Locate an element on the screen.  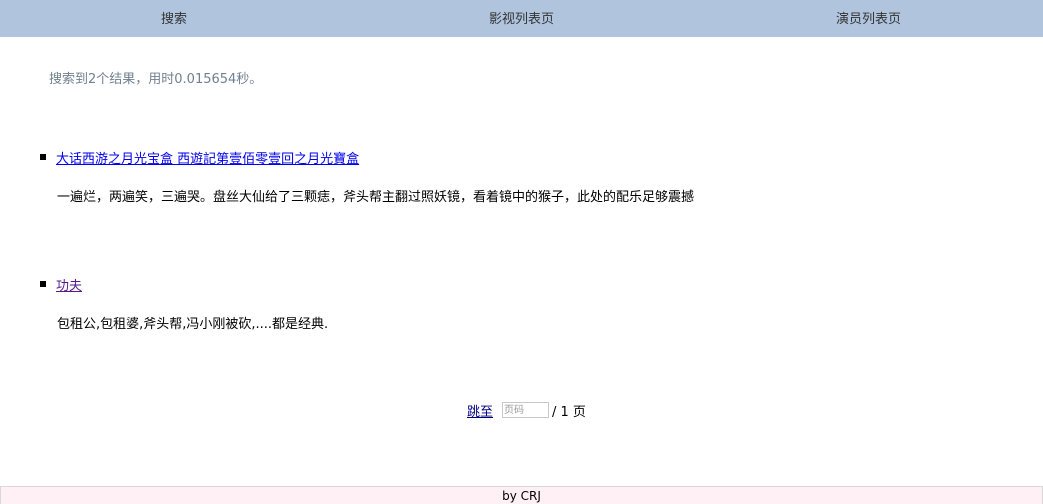
search-result-summary: 搜索到2个结果，用时0.015654秒。 is located at coordinates (156, 79).